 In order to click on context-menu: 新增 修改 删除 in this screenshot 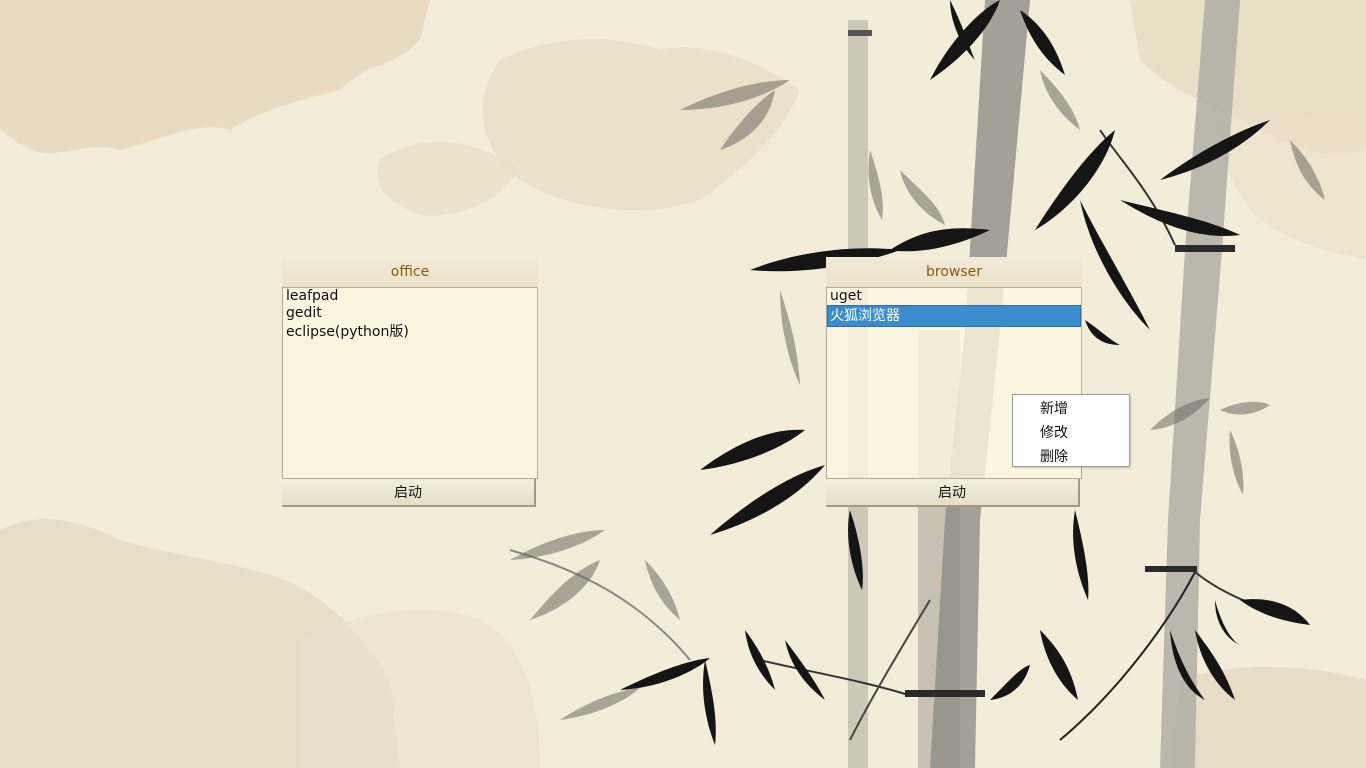, I will do `click(1071, 430)`.